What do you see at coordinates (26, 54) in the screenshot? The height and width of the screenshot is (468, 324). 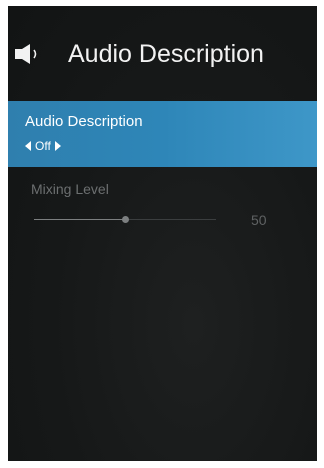 I see `speaker-icon` at bounding box center [26, 54].